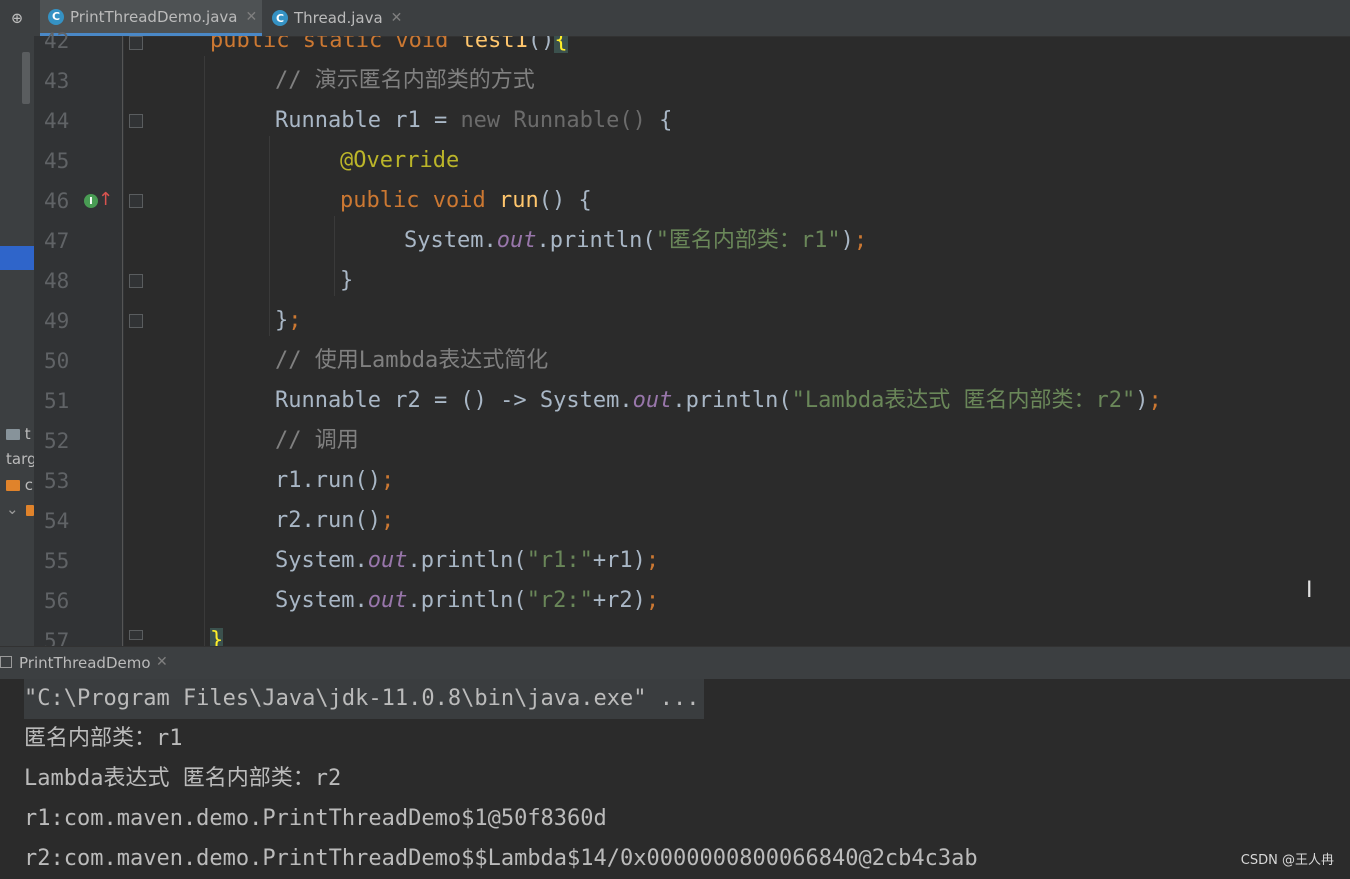 The image size is (1350, 879). What do you see at coordinates (57, 41) in the screenshot?
I see `line-number: 42` at bounding box center [57, 41].